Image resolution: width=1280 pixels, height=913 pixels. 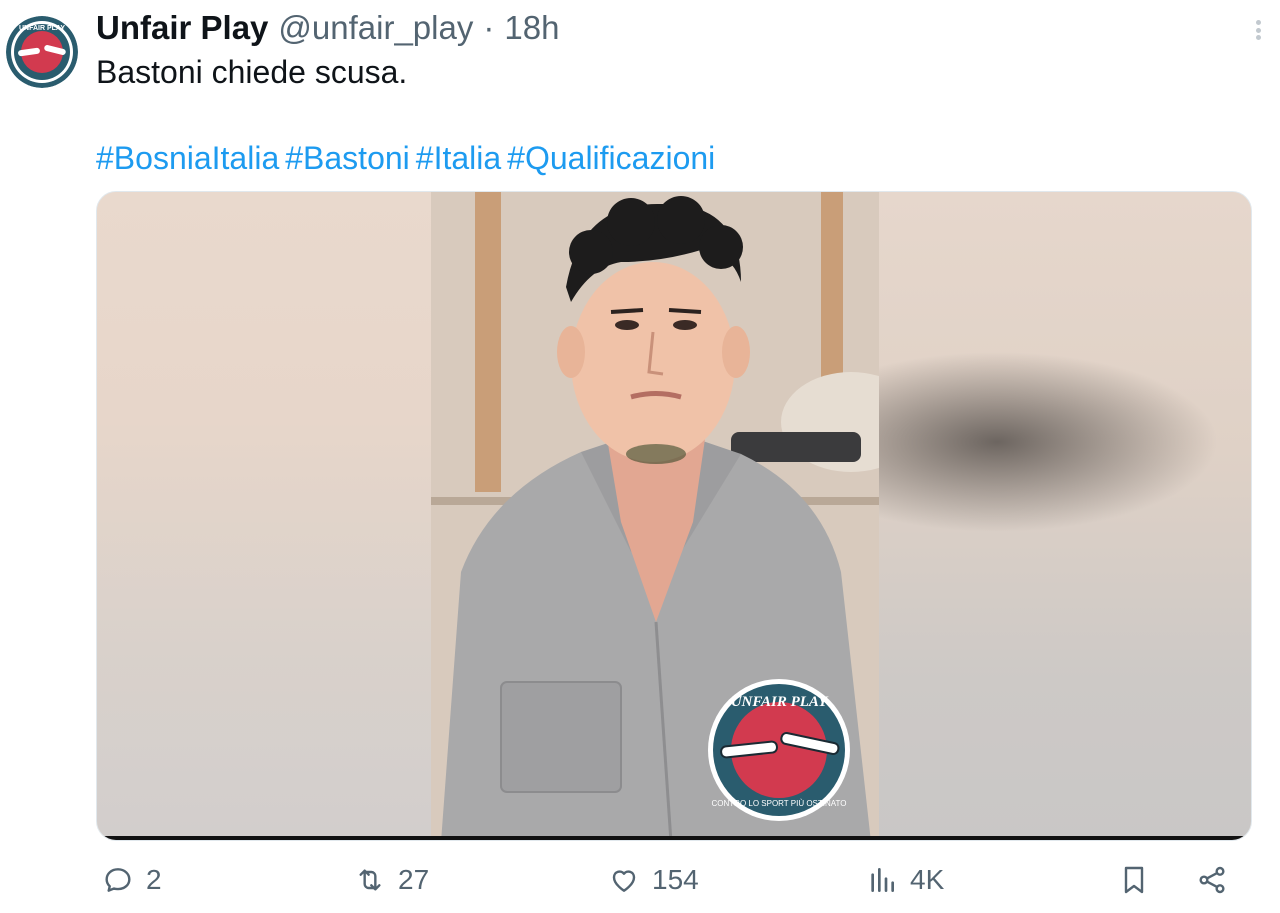 I want to click on like-button: 154, so click(x=653, y=880).